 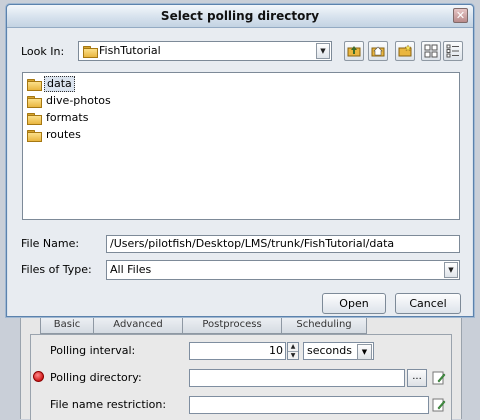 I want to click on close-button: ✕, so click(x=460, y=15).